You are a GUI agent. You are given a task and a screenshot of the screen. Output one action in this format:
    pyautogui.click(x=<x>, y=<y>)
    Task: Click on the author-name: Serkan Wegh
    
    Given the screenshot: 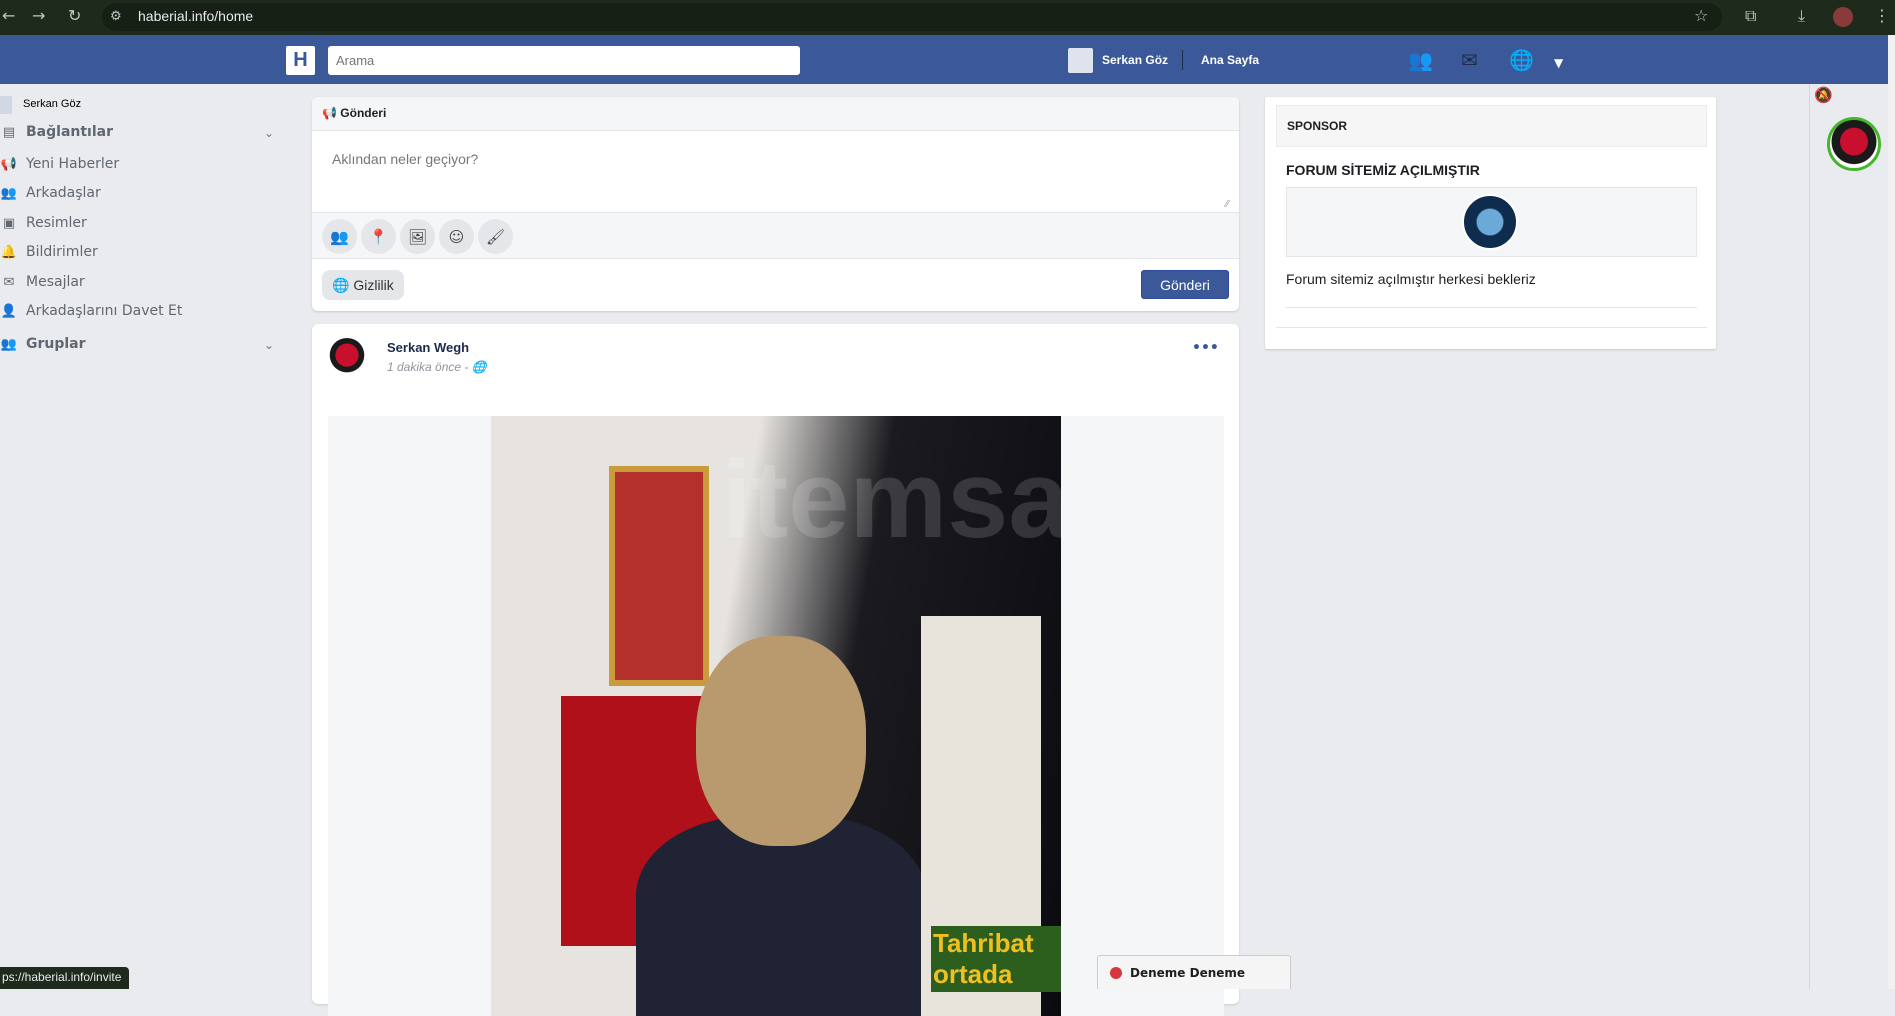 What is the action you would take?
    pyautogui.click(x=428, y=347)
    